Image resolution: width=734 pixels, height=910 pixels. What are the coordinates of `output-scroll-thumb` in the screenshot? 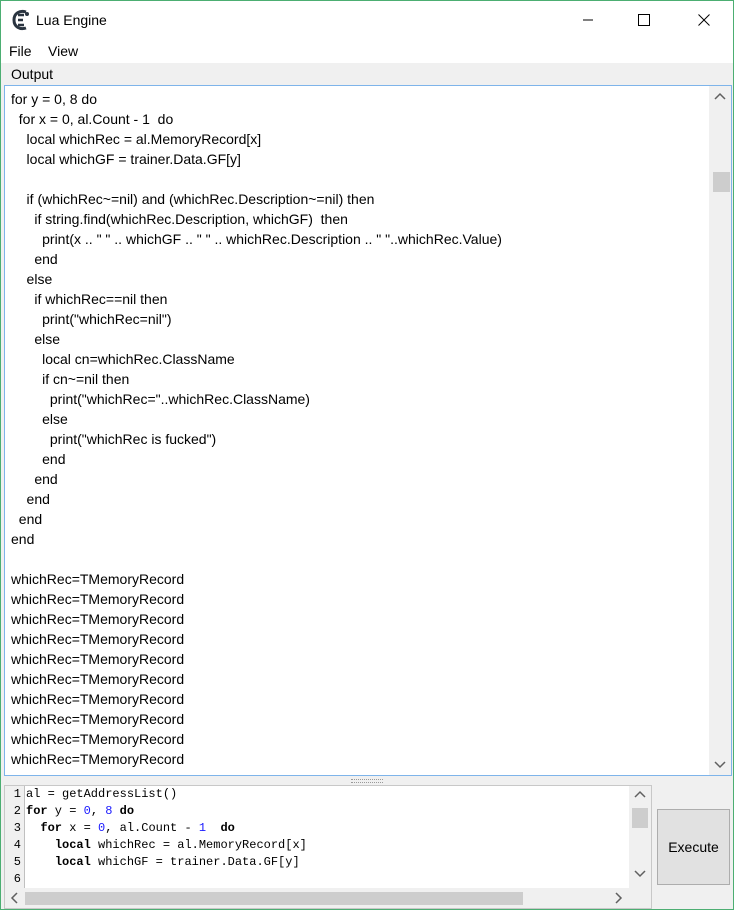 It's located at (721, 182).